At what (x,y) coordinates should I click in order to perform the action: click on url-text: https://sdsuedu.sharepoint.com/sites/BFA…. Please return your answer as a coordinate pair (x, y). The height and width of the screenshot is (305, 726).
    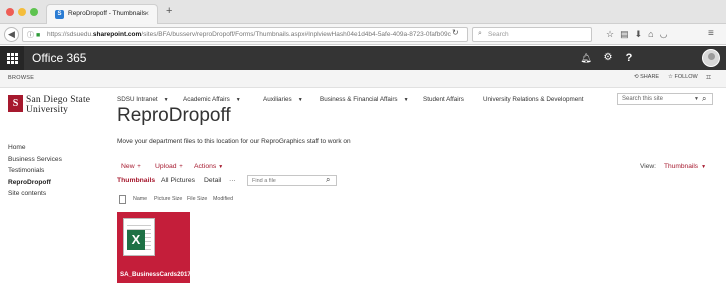
    Looking at the image, I should click on (249, 34).